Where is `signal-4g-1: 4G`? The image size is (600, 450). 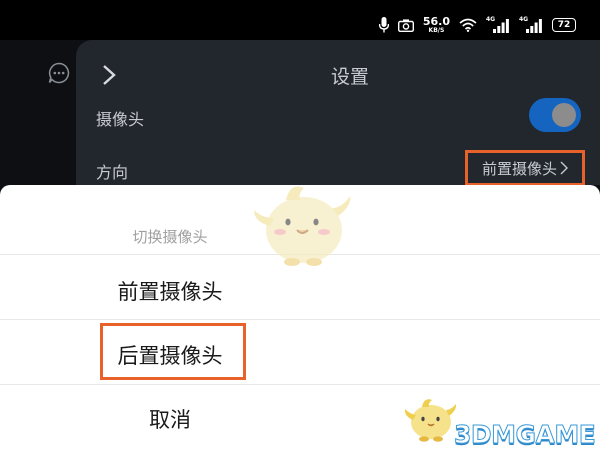
signal-4g-1: 4G is located at coordinates (498, 25).